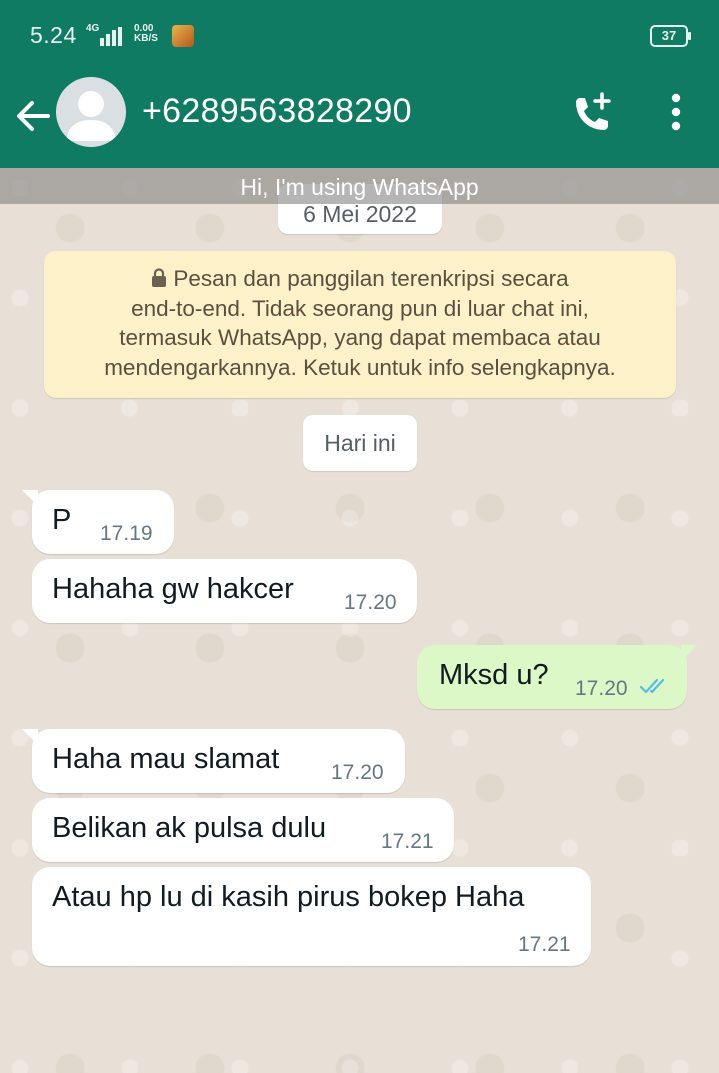  I want to click on message-bubble: Haha mau slamat 17.20, so click(213, 761).